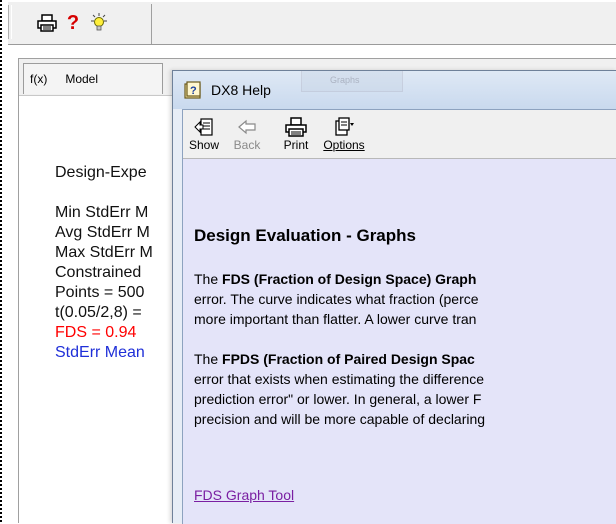 Image resolution: width=616 pixels, height=524 pixels. Describe the element at coordinates (344, 126) in the screenshot. I see `options-icon` at that location.